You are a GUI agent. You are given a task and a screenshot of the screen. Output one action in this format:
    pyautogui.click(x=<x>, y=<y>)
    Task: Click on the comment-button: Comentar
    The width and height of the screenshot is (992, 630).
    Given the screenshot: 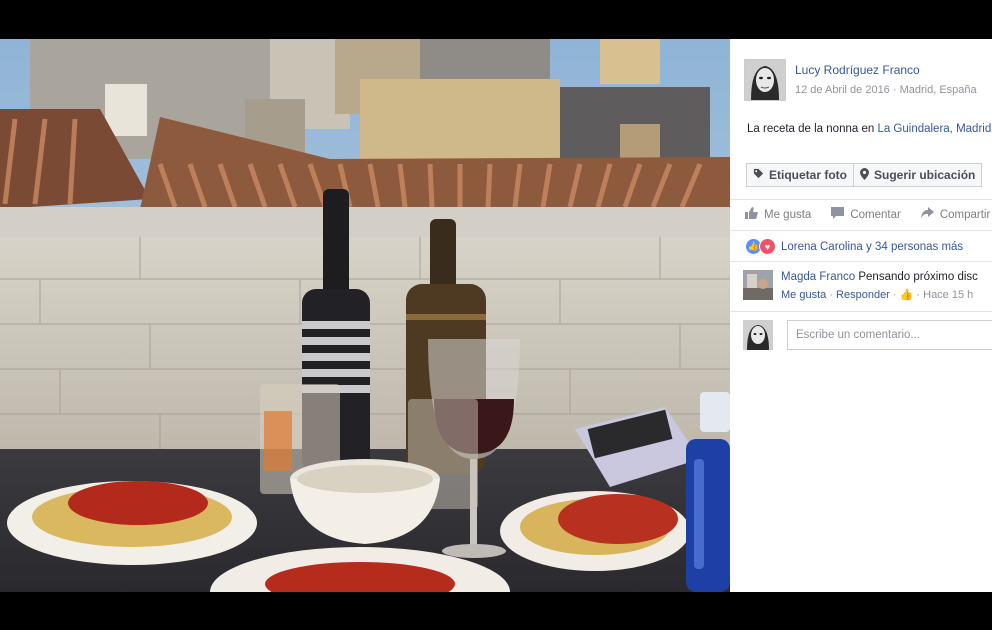 What is the action you would take?
    pyautogui.click(x=866, y=214)
    